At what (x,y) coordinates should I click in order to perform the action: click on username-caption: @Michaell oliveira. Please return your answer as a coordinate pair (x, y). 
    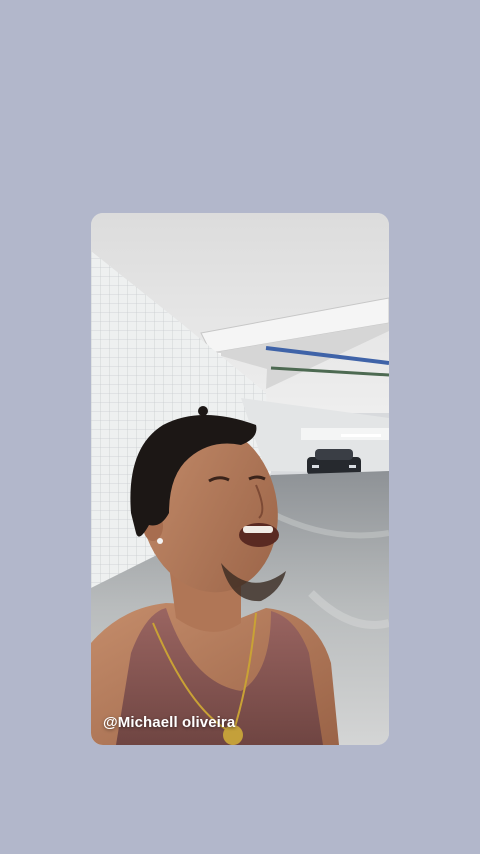
    Looking at the image, I should click on (169, 722).